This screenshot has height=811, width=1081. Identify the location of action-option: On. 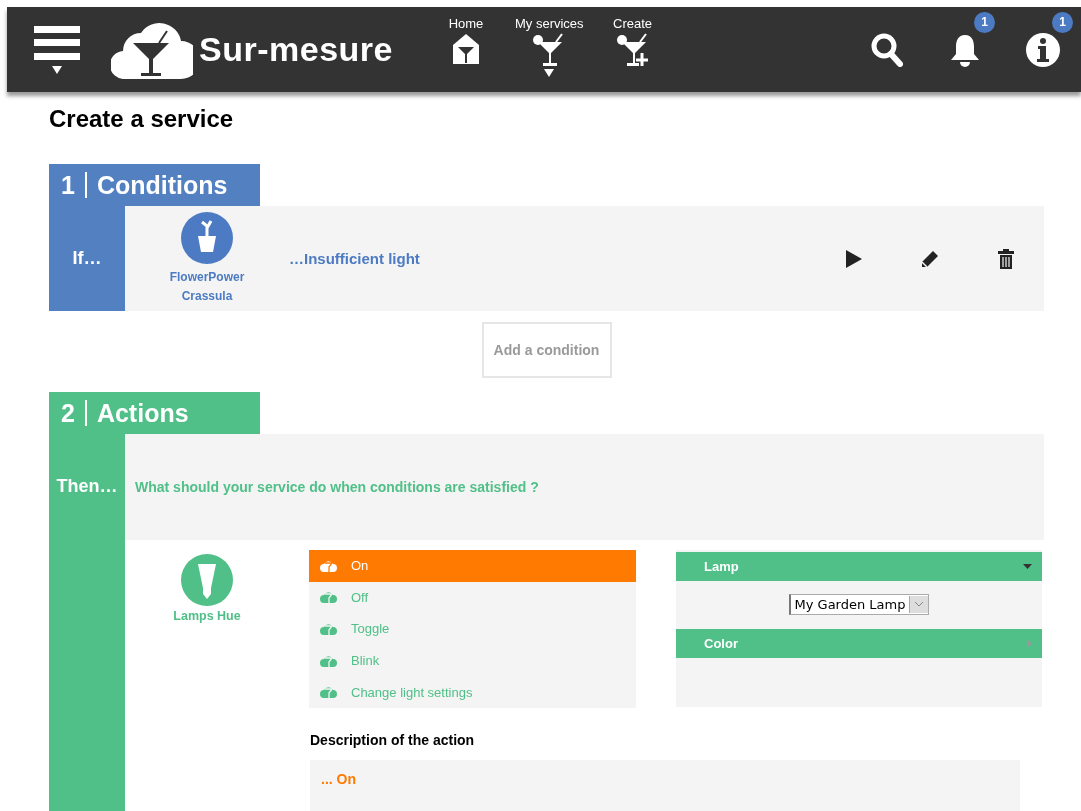
(472, 566).